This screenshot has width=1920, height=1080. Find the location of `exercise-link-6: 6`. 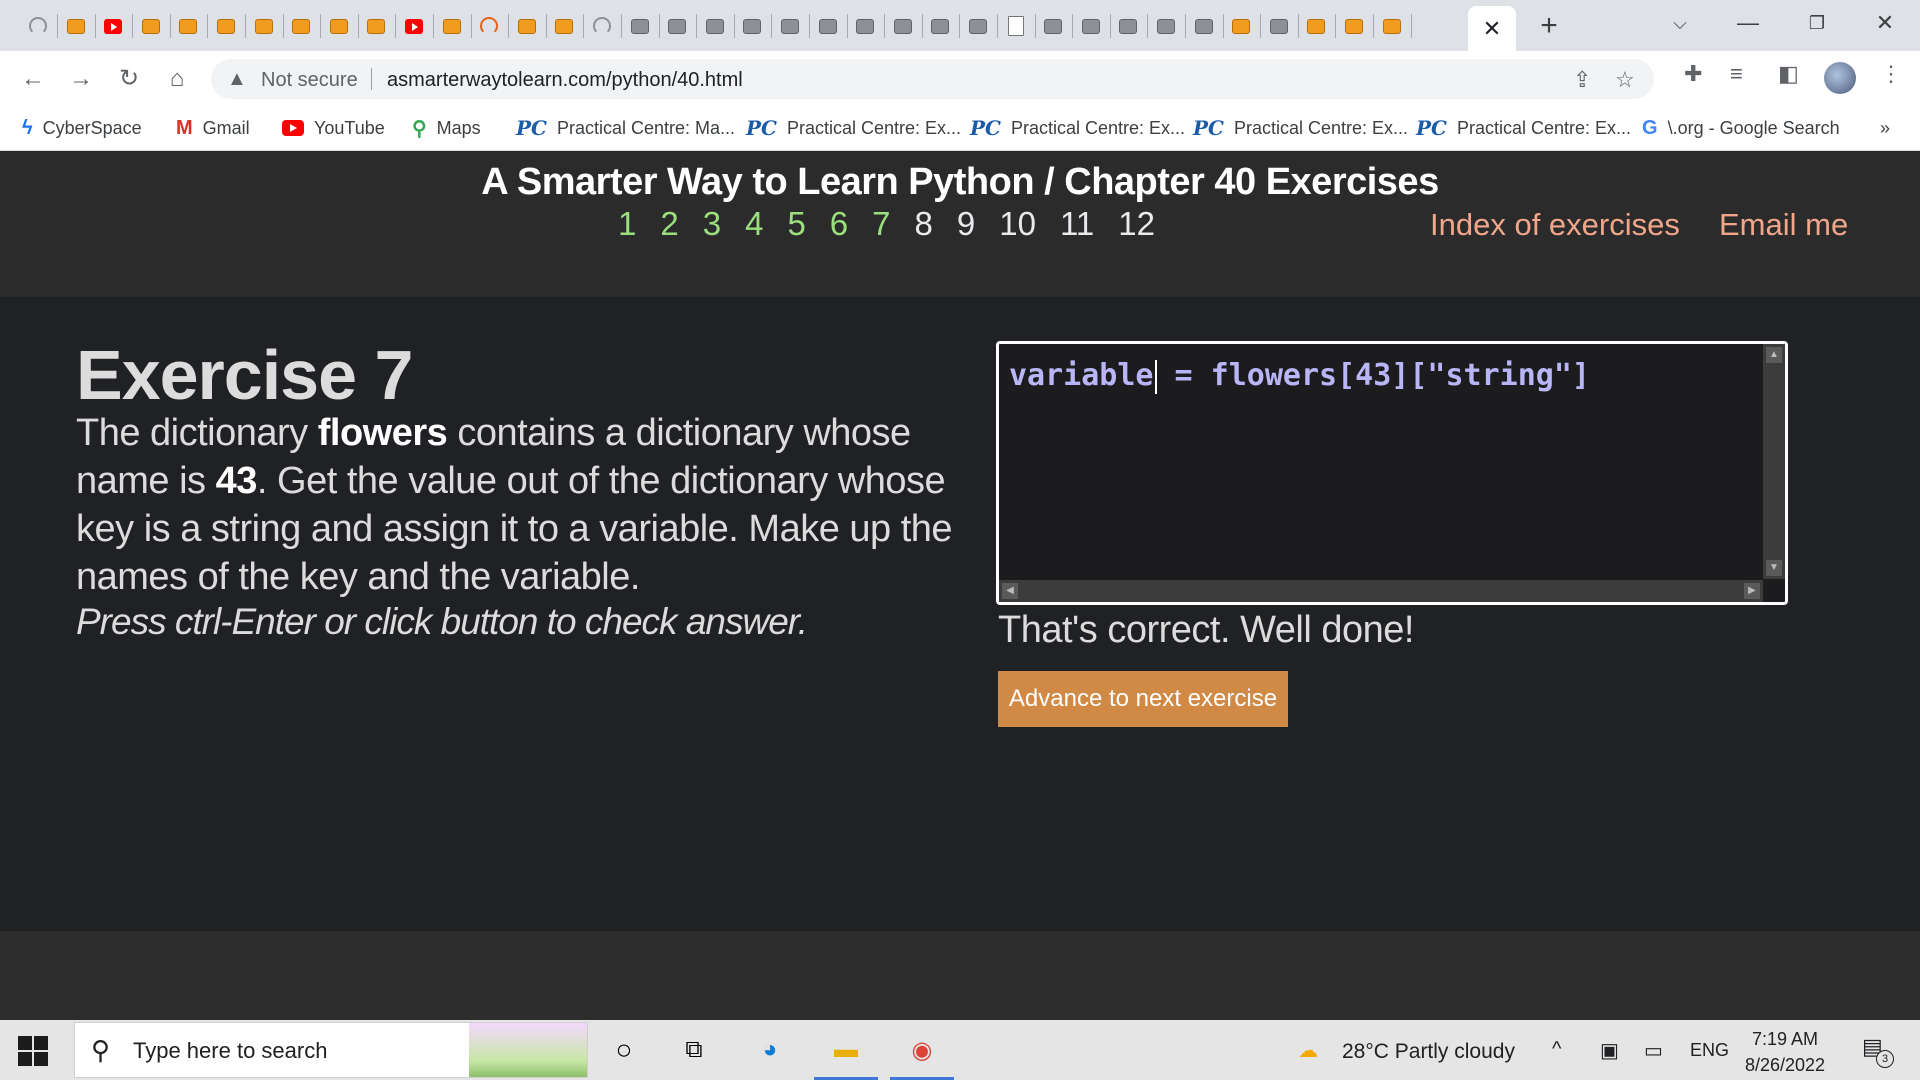

exercise-link-6: 6 is located at coordinates (839, 225).